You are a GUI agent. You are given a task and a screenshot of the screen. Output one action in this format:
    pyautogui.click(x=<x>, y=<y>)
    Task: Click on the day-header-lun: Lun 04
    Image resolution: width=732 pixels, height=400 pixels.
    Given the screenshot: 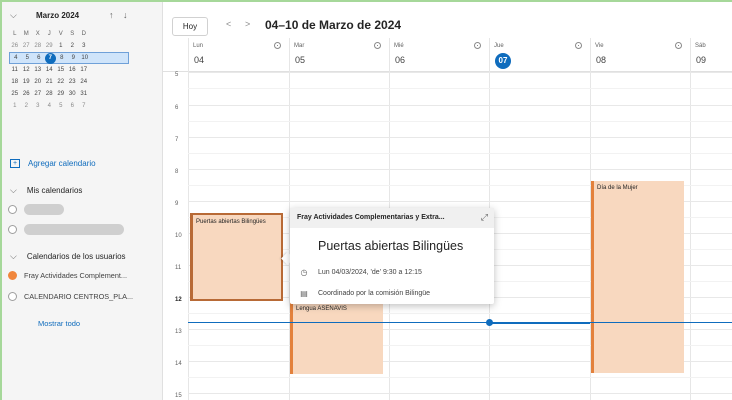 What is the action you would take?
    pyautogui.click(x=238, y=55)
    